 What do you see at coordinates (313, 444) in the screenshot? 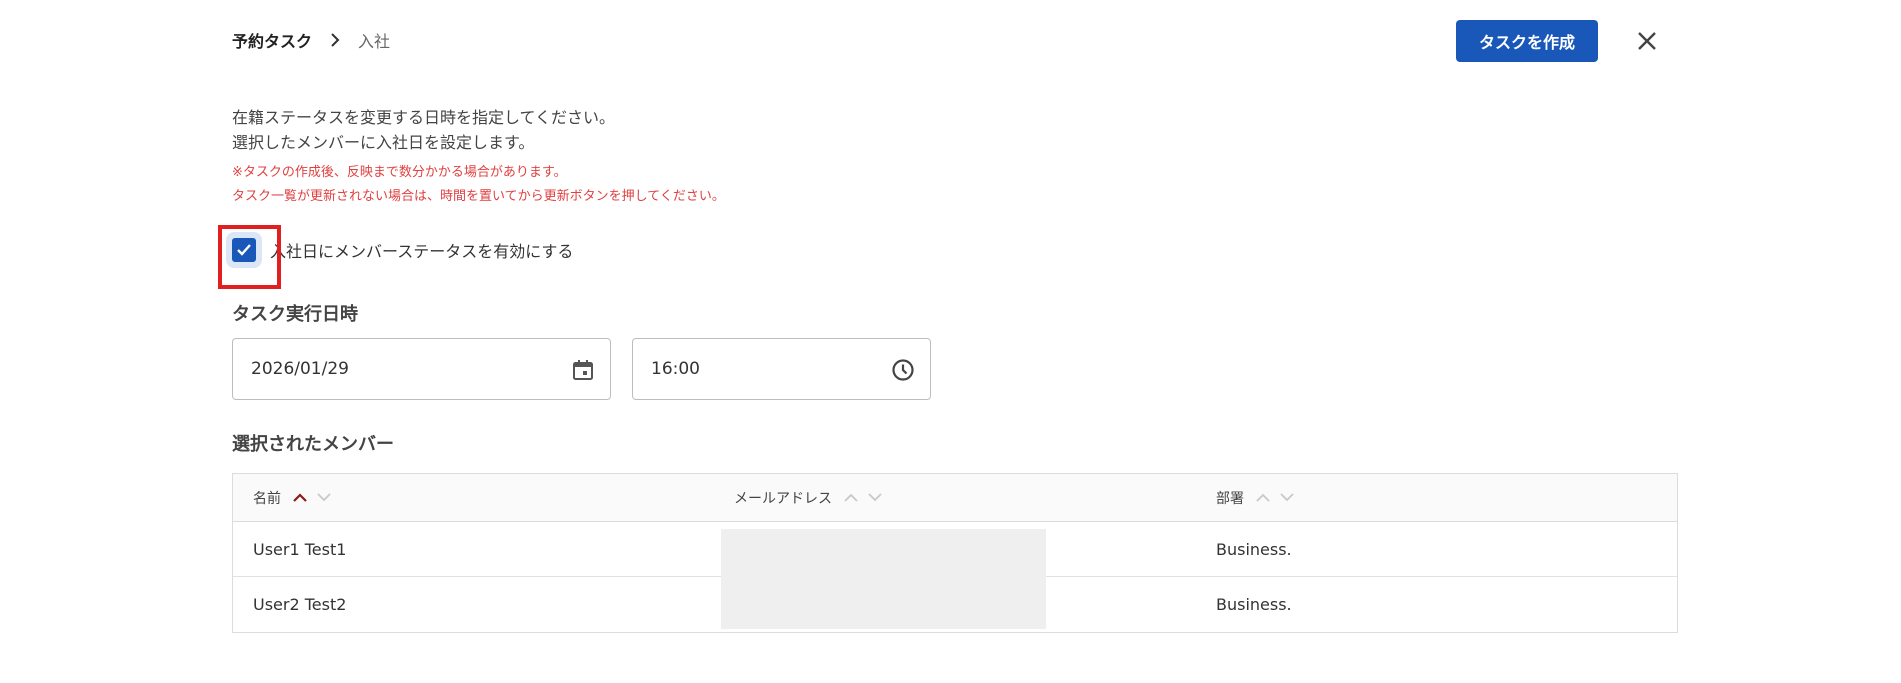
I see `selected-members-title: 選択されたメンバー` at bounding box center [313, 444].